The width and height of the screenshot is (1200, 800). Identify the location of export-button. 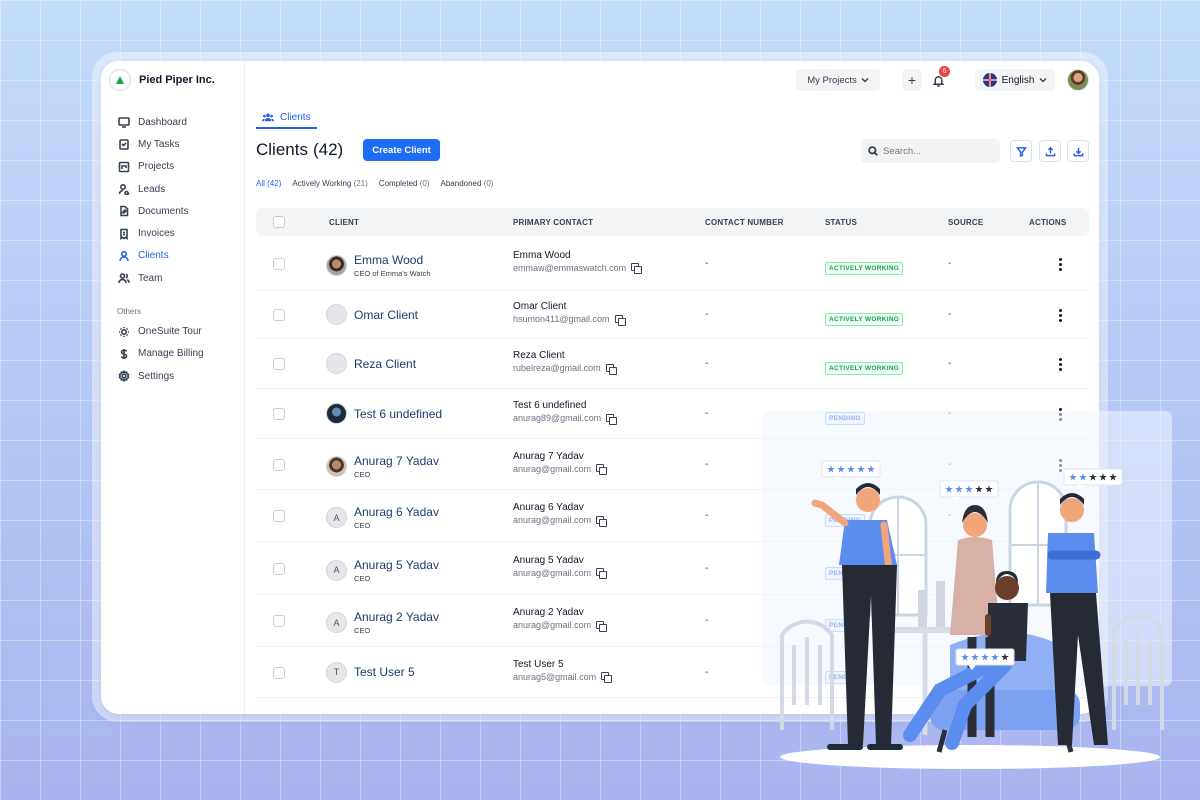
(1078, 151).